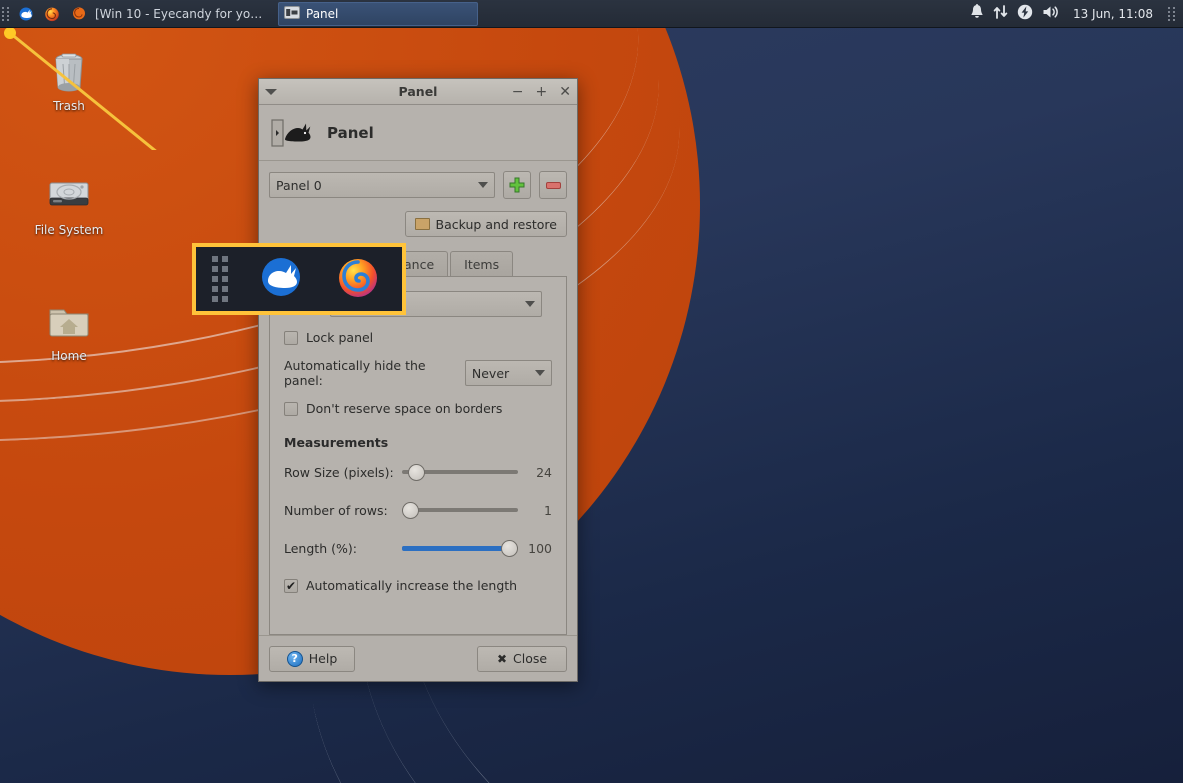  I want to click on panel-mouse-icon, so click(292, 133).